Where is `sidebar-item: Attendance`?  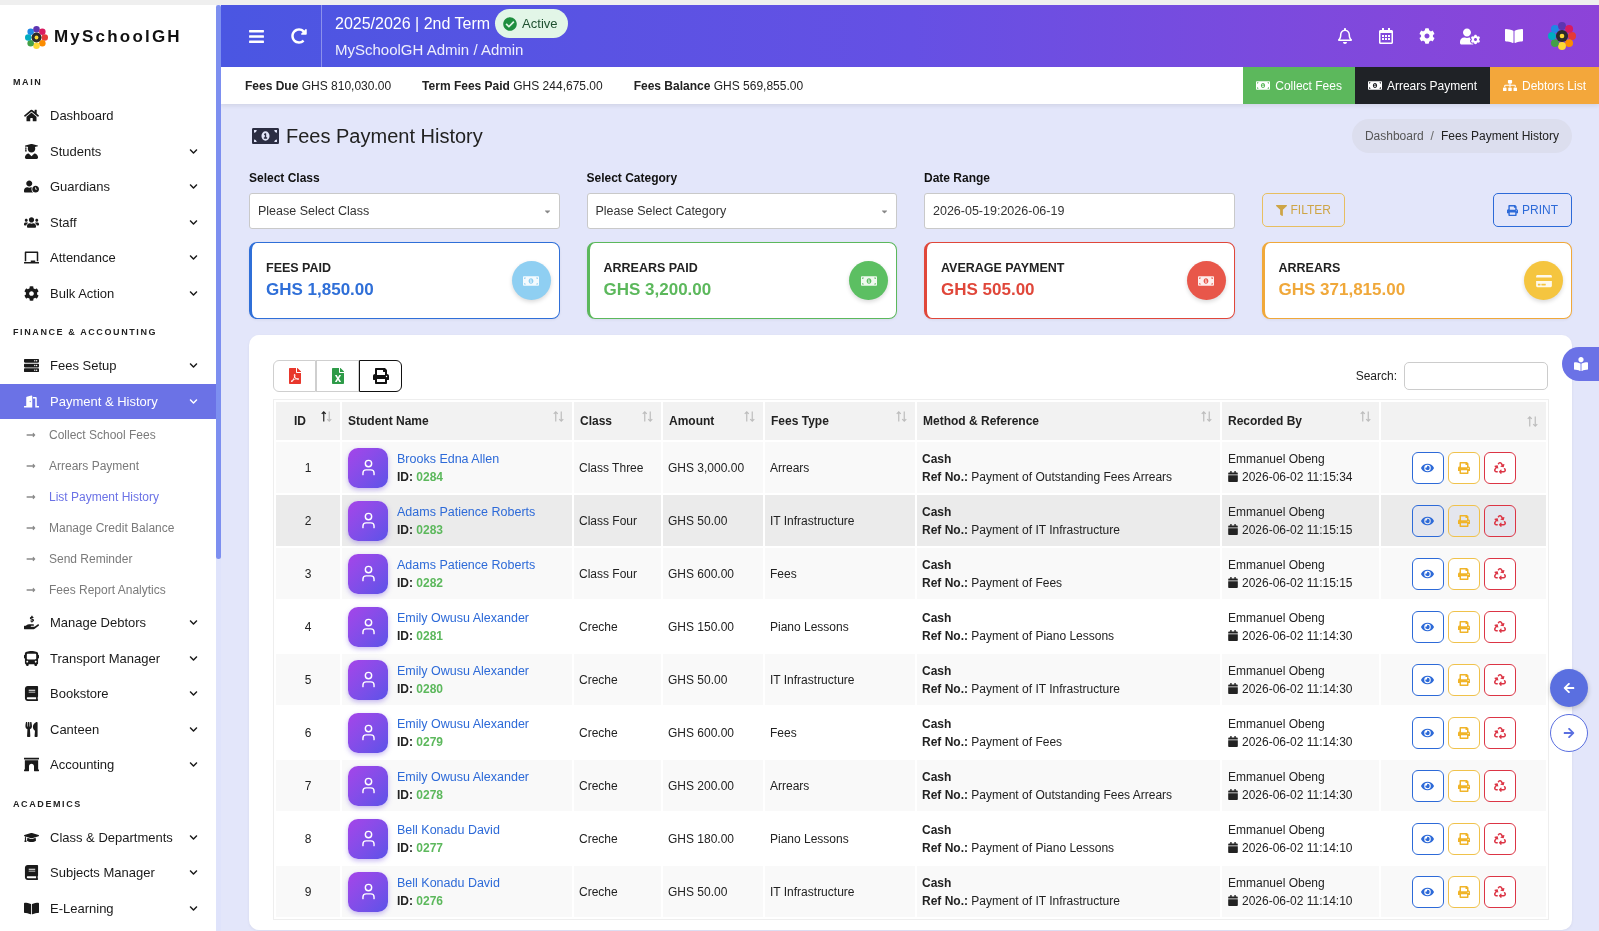 sidebar-item: Attendance is located at coordinates (108, 258).